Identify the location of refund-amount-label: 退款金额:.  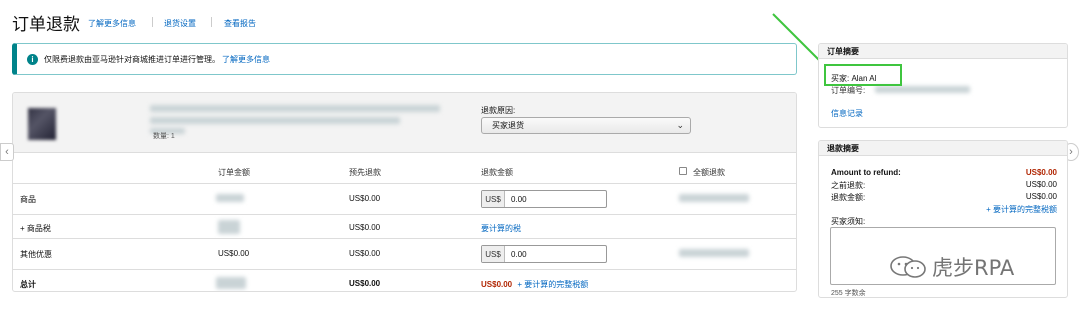
(848, 197).